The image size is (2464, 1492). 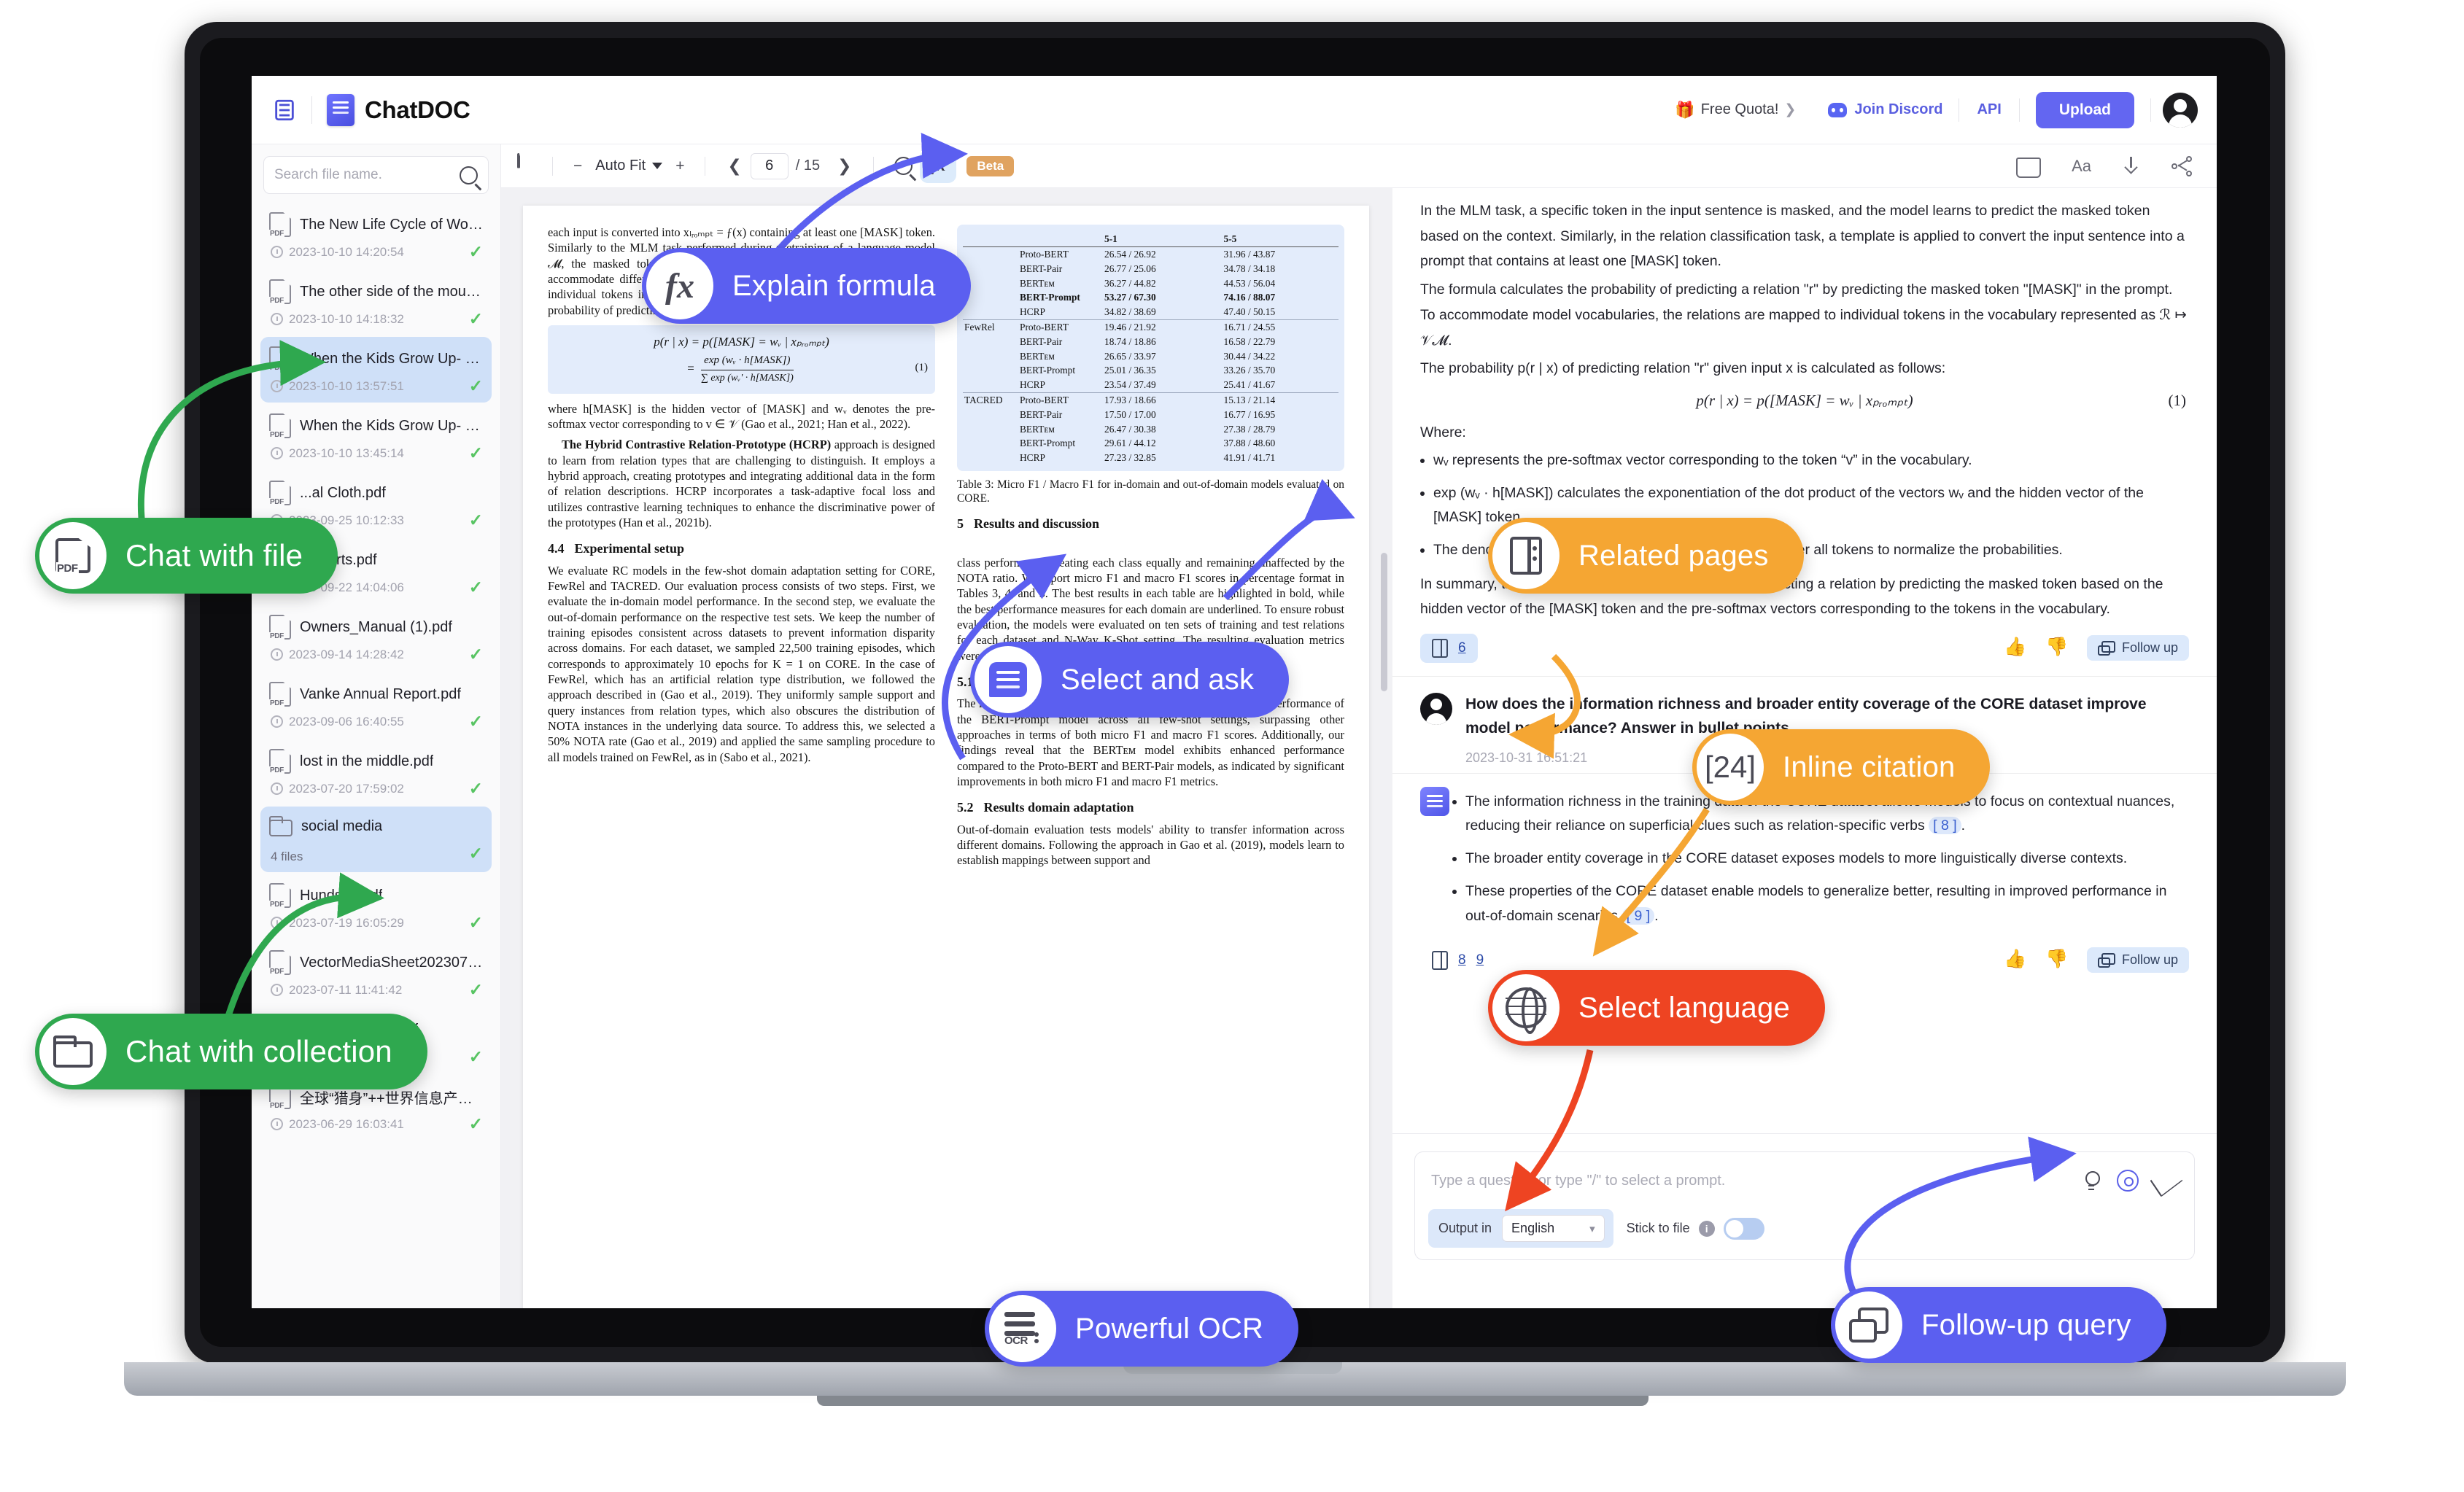 What do you see at coordinates (2026, 1324) in the screenshot?
I see `callout-label: Follow-up query` at bounding box center [2026, 1324].